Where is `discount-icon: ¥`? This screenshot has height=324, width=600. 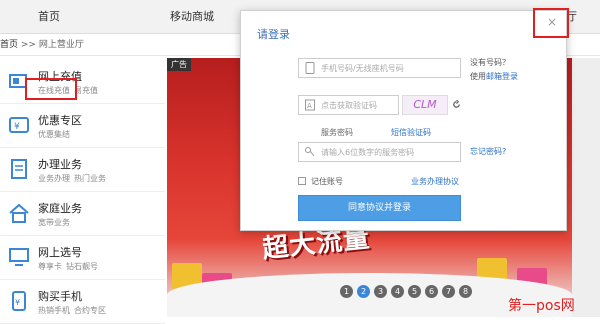 discount-icon: ¥ is located at coordinates (19, 125).